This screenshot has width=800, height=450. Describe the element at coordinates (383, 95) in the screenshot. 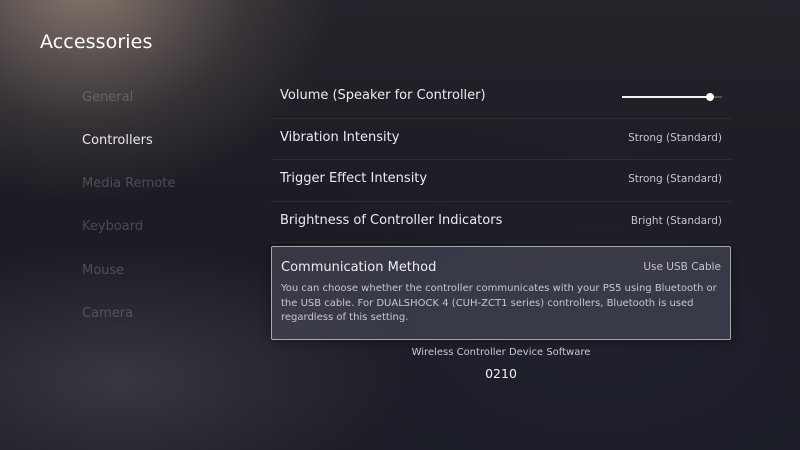

I see `setting-label: Volume (Speaker for Controller)` at that location.